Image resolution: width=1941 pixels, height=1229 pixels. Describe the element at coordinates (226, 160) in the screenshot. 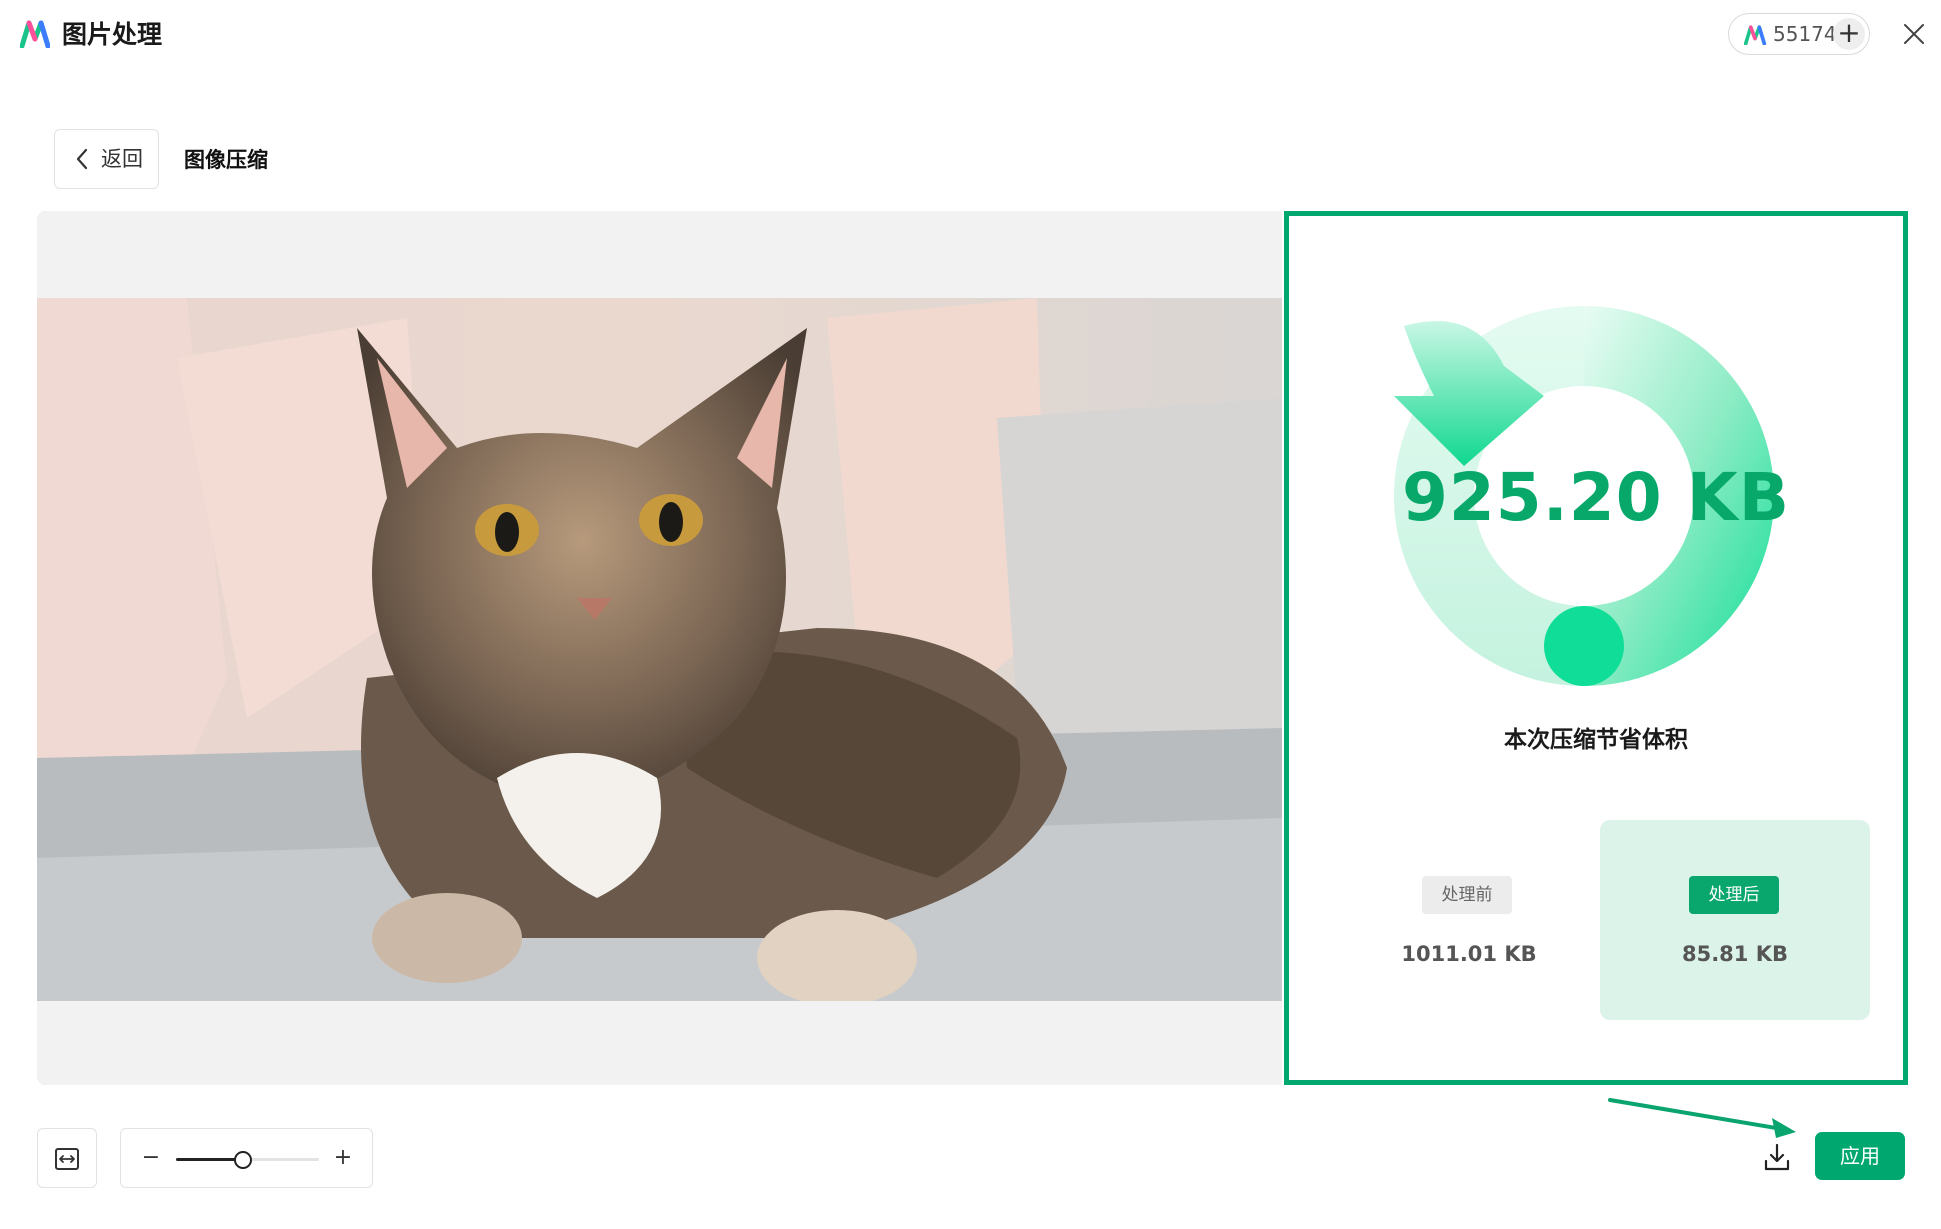

I see `page-title: 图像压缩` at that location.